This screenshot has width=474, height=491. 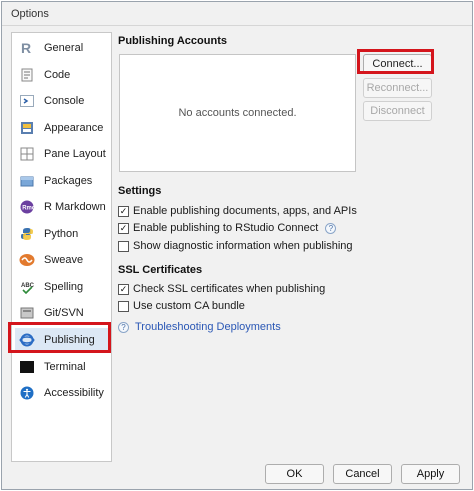 I want to click on sidebar-item-pane-layout: Pane Layout, so click(x=62, y=154).